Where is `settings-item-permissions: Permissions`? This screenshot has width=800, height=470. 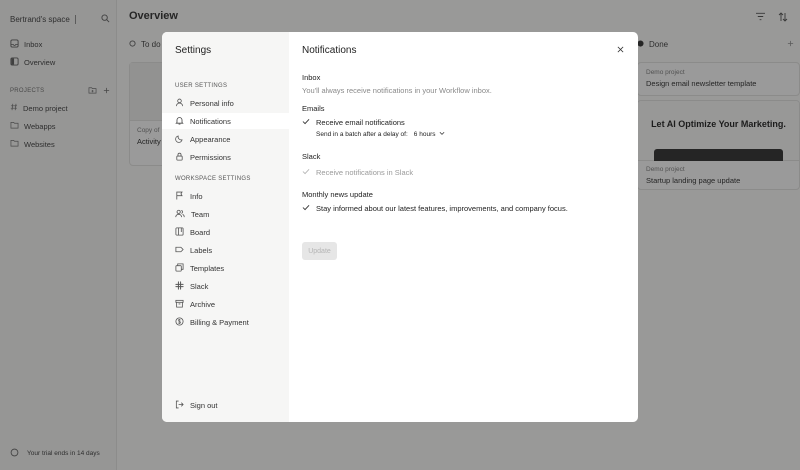 settings-item-permissions: Permissions is located at coordinates (225, 157).